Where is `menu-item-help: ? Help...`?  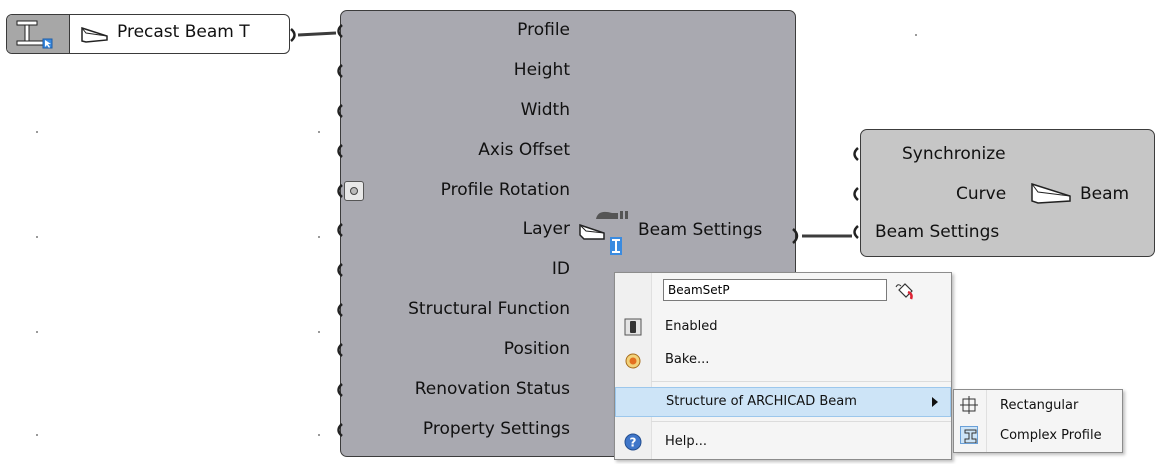
menu-item-help: ? Help... is located at coordinates (783, 442).